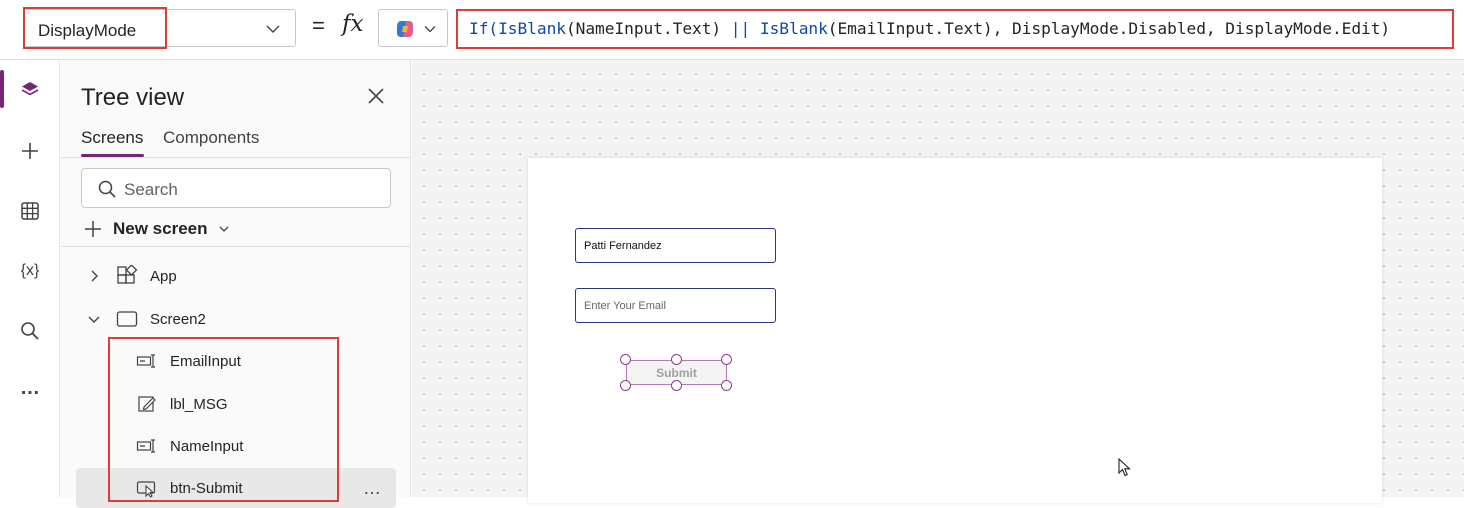  What do you see at coordinates (133, 97) in the screenshot?
I see `panel-title: Tree view` at bounding box center [133, 97].